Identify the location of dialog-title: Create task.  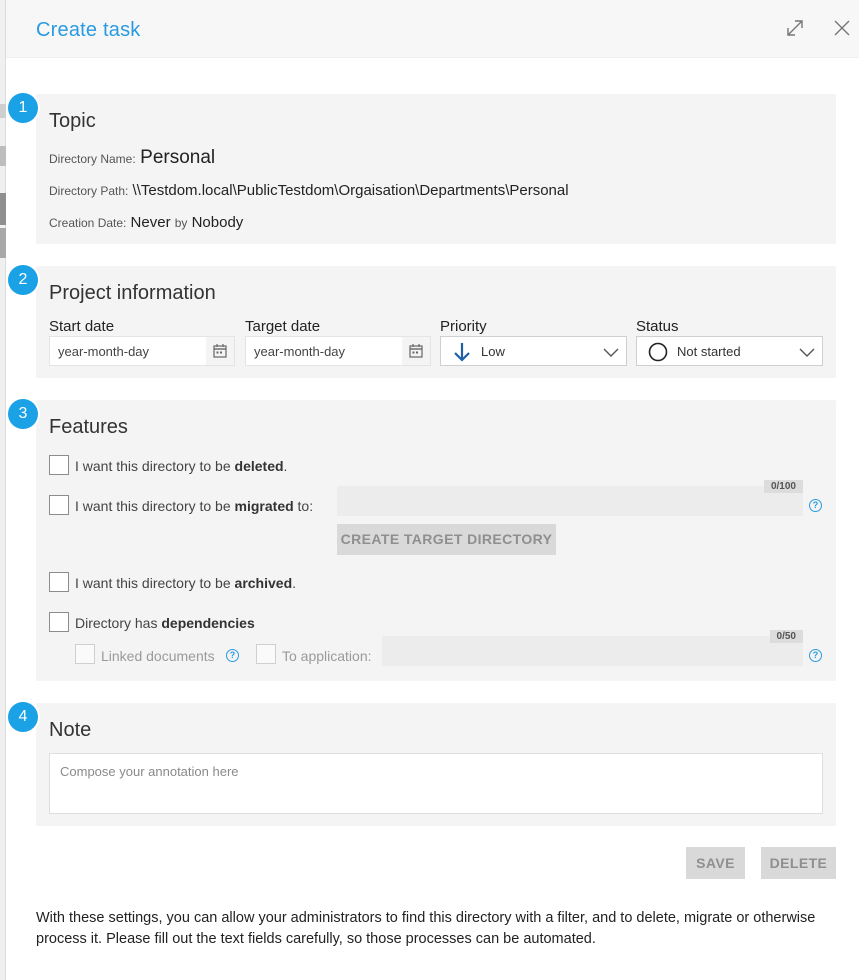
(88, 30).